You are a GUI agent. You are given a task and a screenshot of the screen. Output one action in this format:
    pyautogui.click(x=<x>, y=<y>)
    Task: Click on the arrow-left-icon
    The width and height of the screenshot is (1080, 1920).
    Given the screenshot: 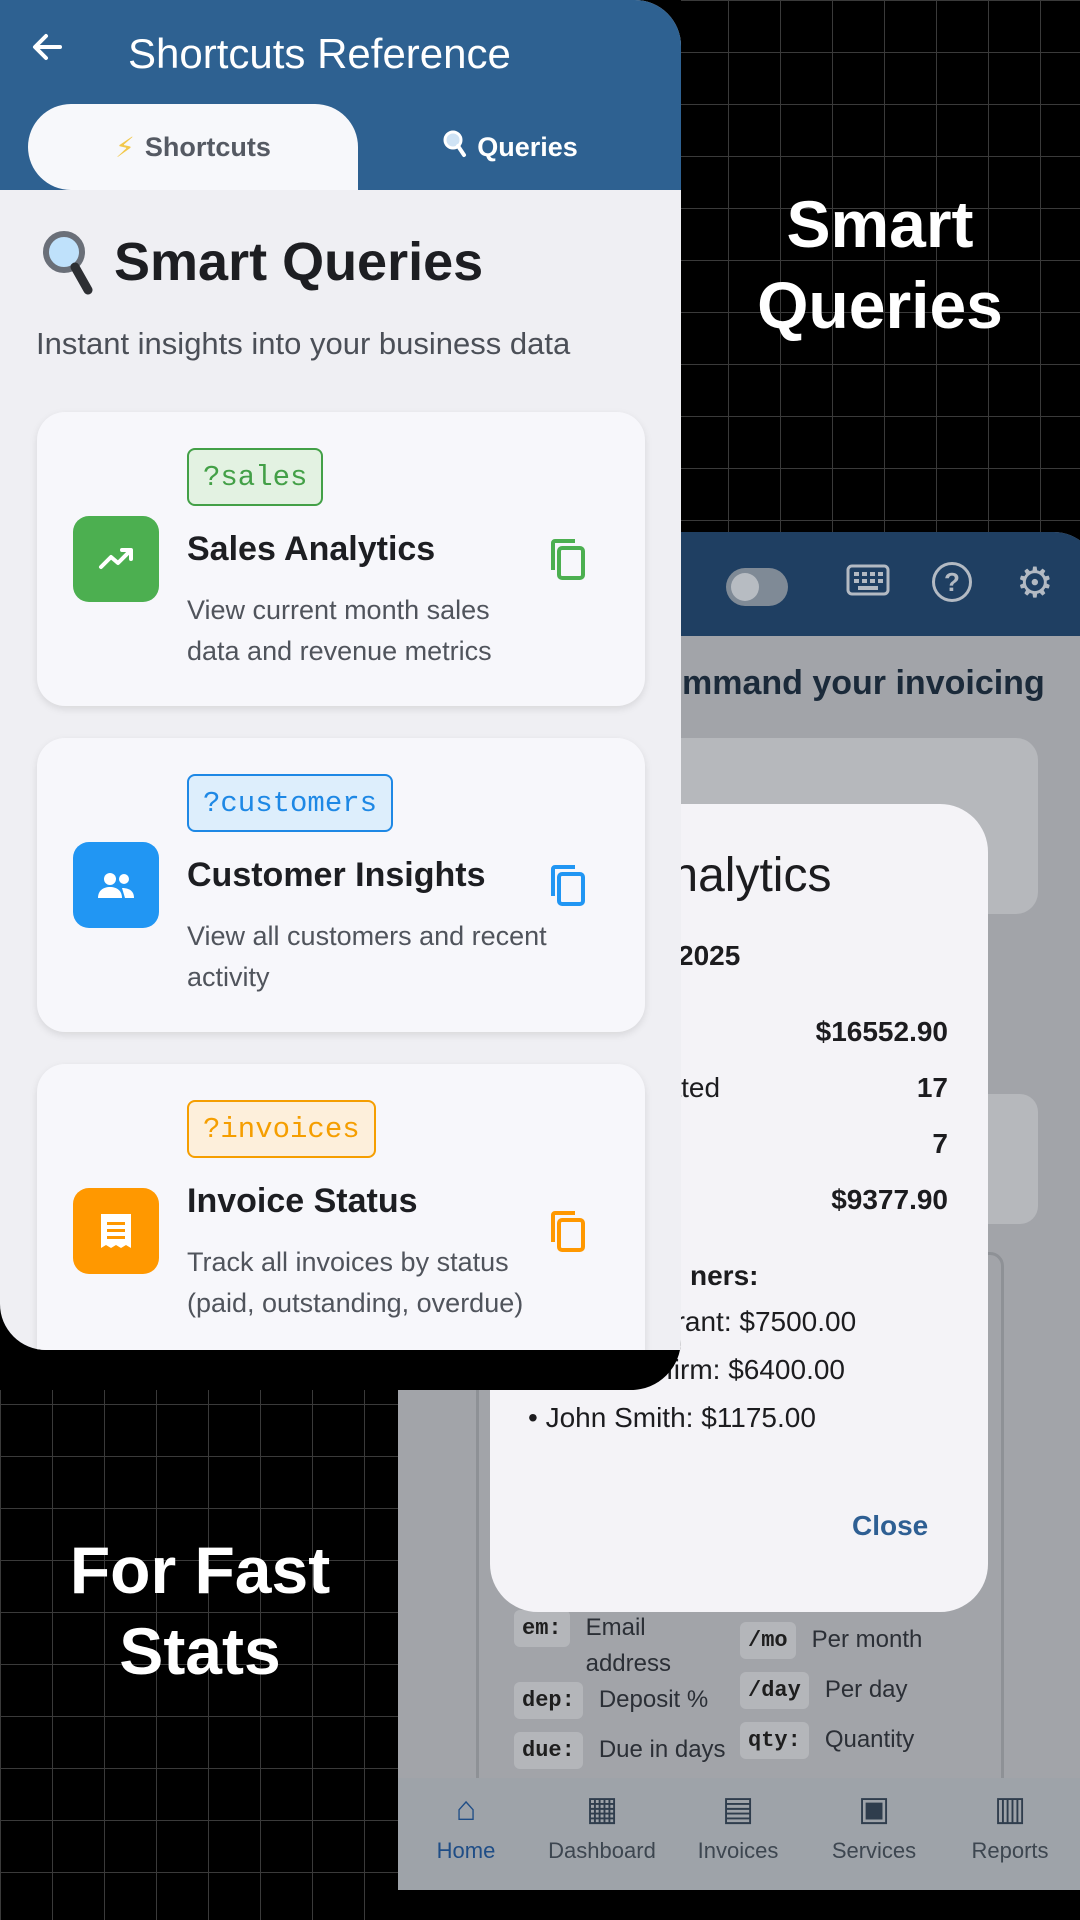 What is the action you would take?
    pyautogui.click(x=47, y=50)
    